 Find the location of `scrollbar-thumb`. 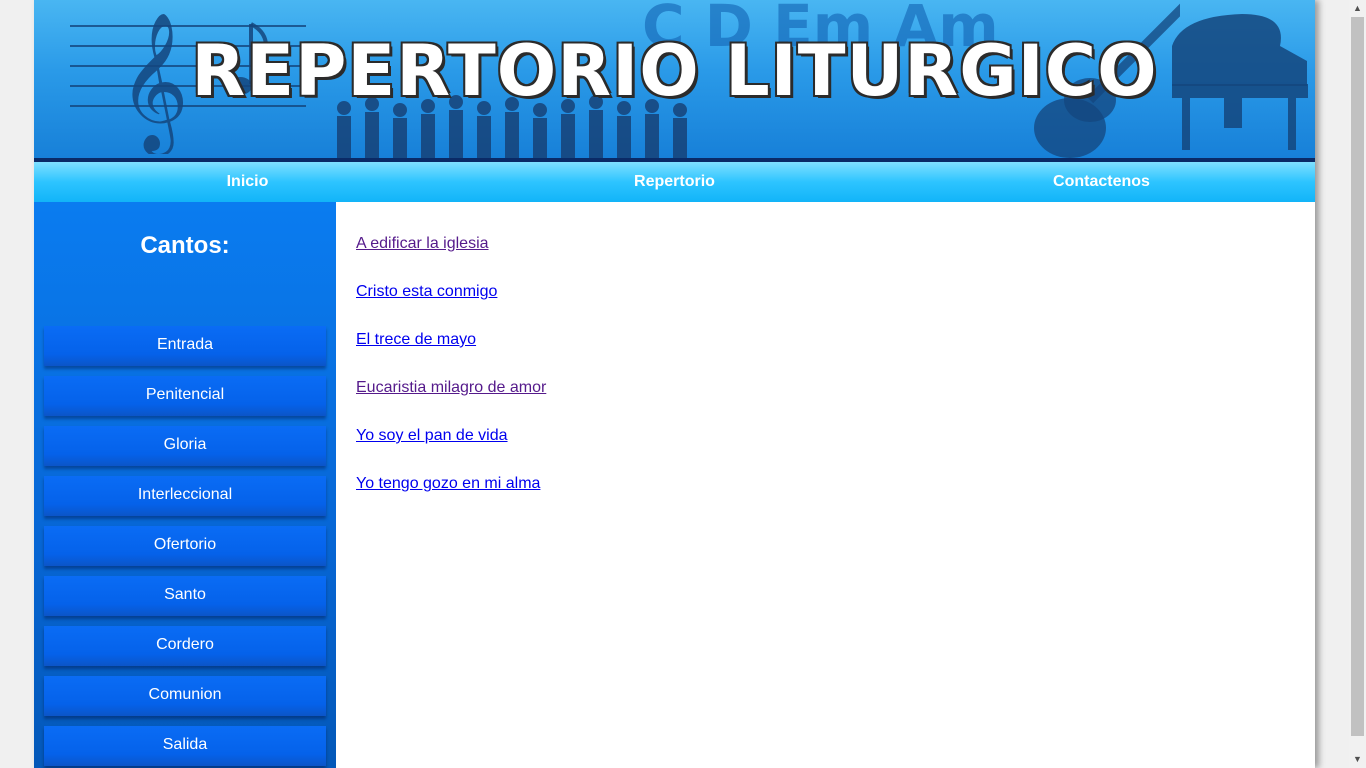

scrollbar-thumb is located at coordinates (1357, 376).